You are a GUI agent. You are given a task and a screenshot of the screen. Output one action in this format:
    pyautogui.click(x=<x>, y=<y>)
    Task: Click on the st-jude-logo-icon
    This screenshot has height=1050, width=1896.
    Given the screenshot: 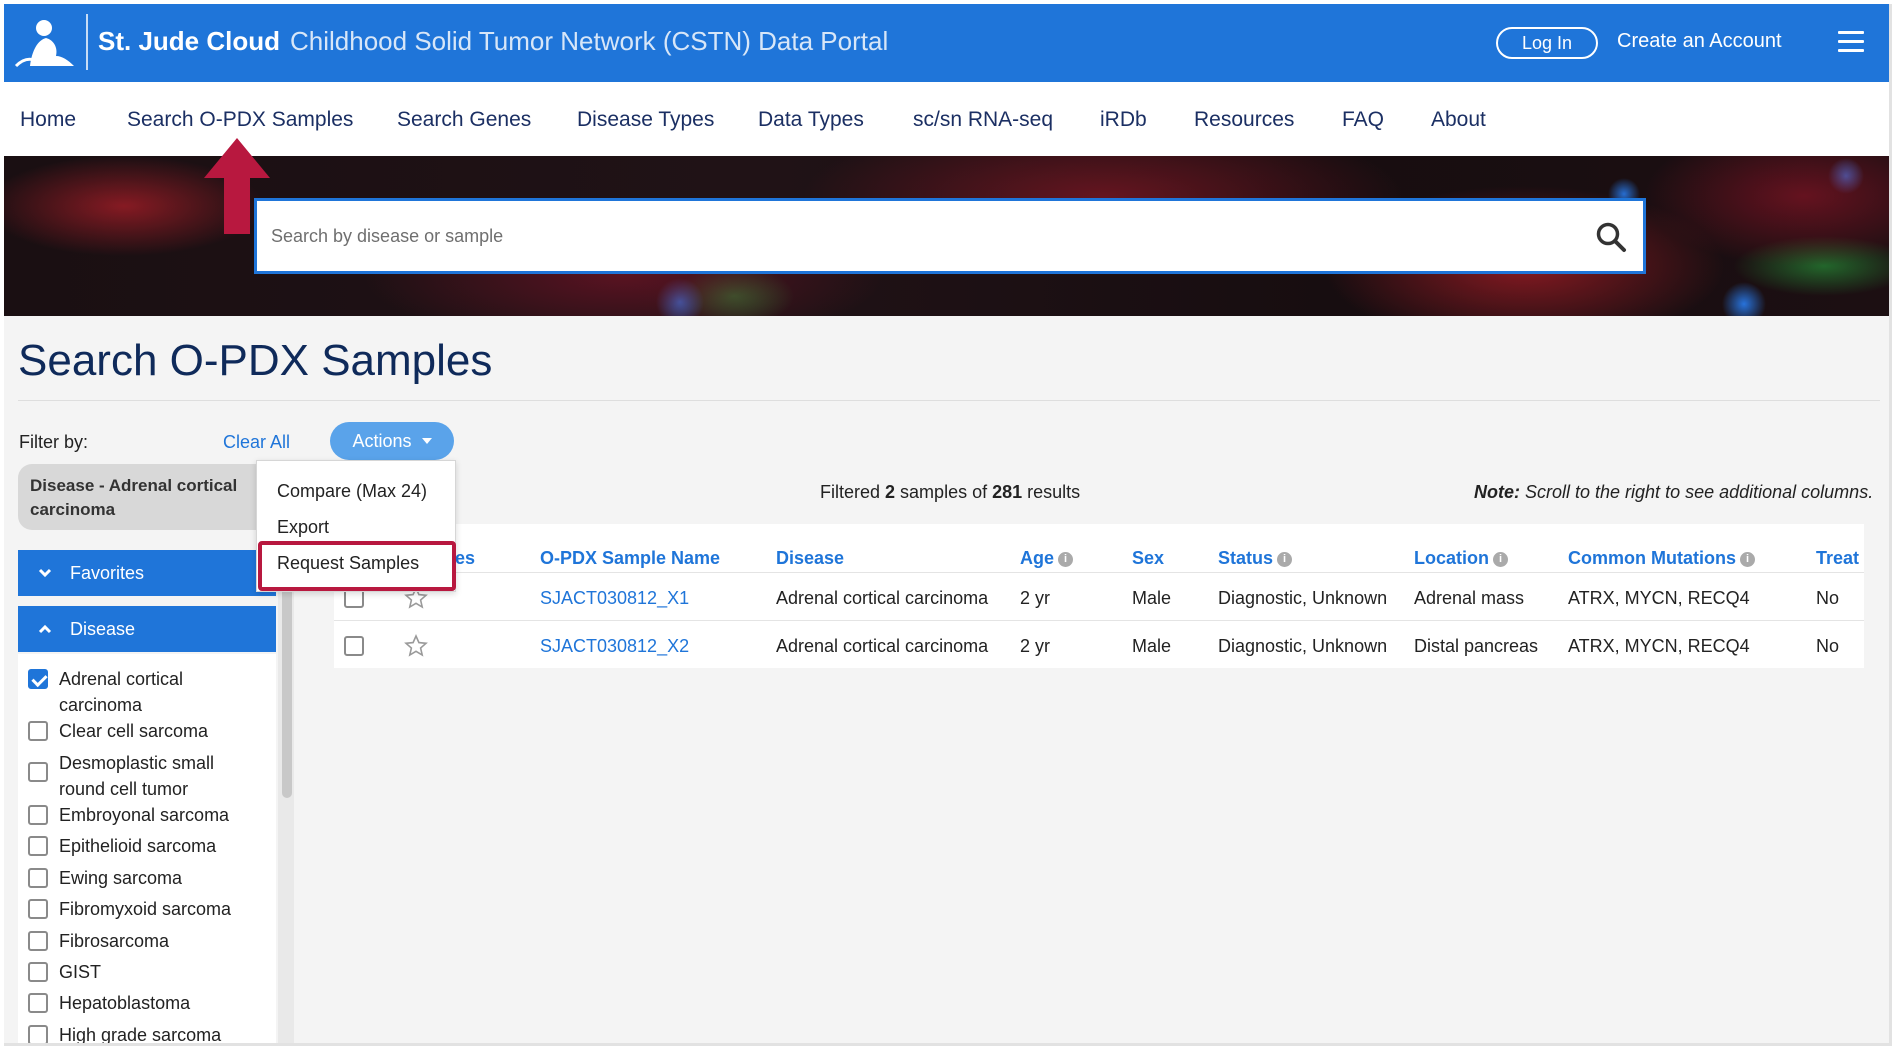 What is the action you would take?
    pyautogui.click(x=47, y=42)
    